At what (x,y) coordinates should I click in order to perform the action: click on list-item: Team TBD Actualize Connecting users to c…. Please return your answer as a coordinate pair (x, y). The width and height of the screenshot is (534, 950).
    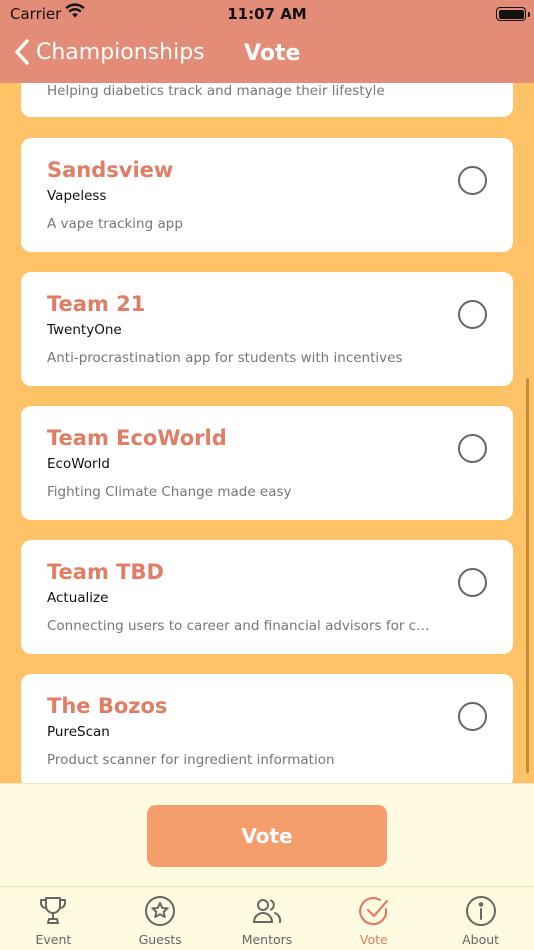
    Looking at the image, I should click on (267, 597).